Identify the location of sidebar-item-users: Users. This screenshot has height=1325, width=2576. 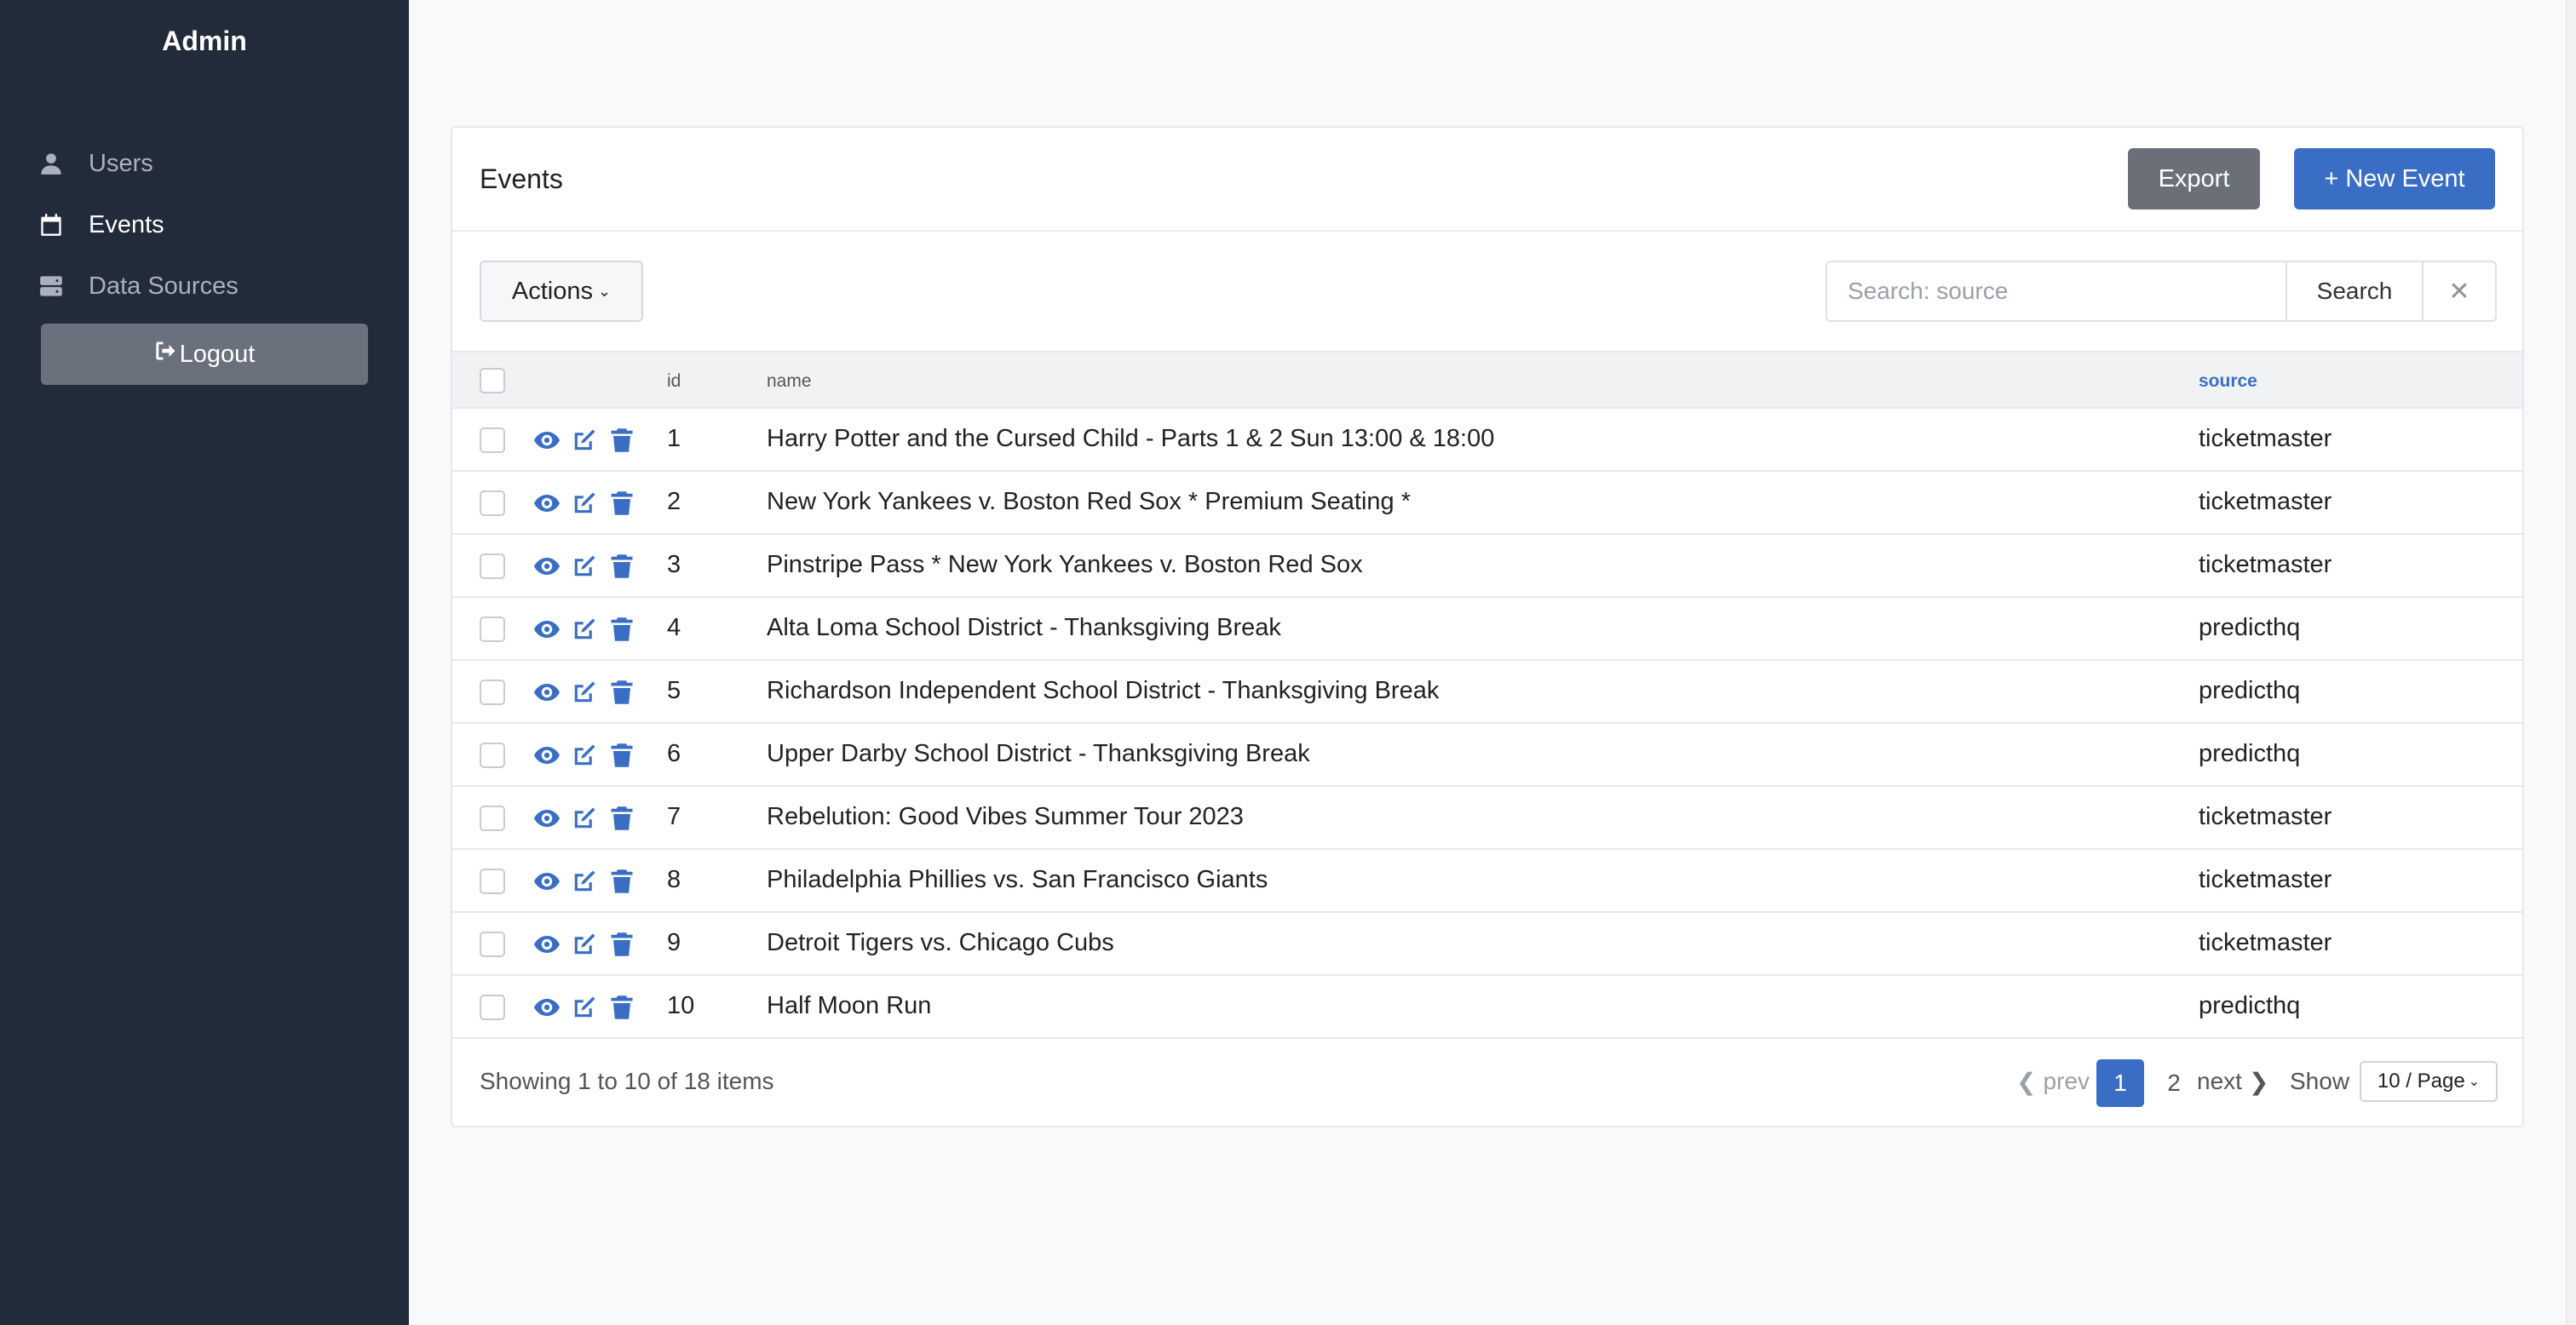
(96, 163).